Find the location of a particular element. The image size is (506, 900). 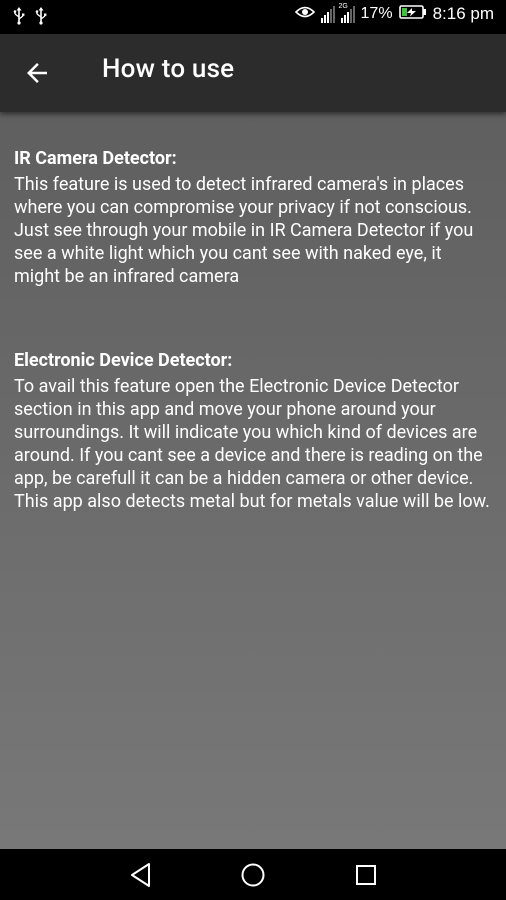

nav-recents-icon is located at coordinates (366, 875).